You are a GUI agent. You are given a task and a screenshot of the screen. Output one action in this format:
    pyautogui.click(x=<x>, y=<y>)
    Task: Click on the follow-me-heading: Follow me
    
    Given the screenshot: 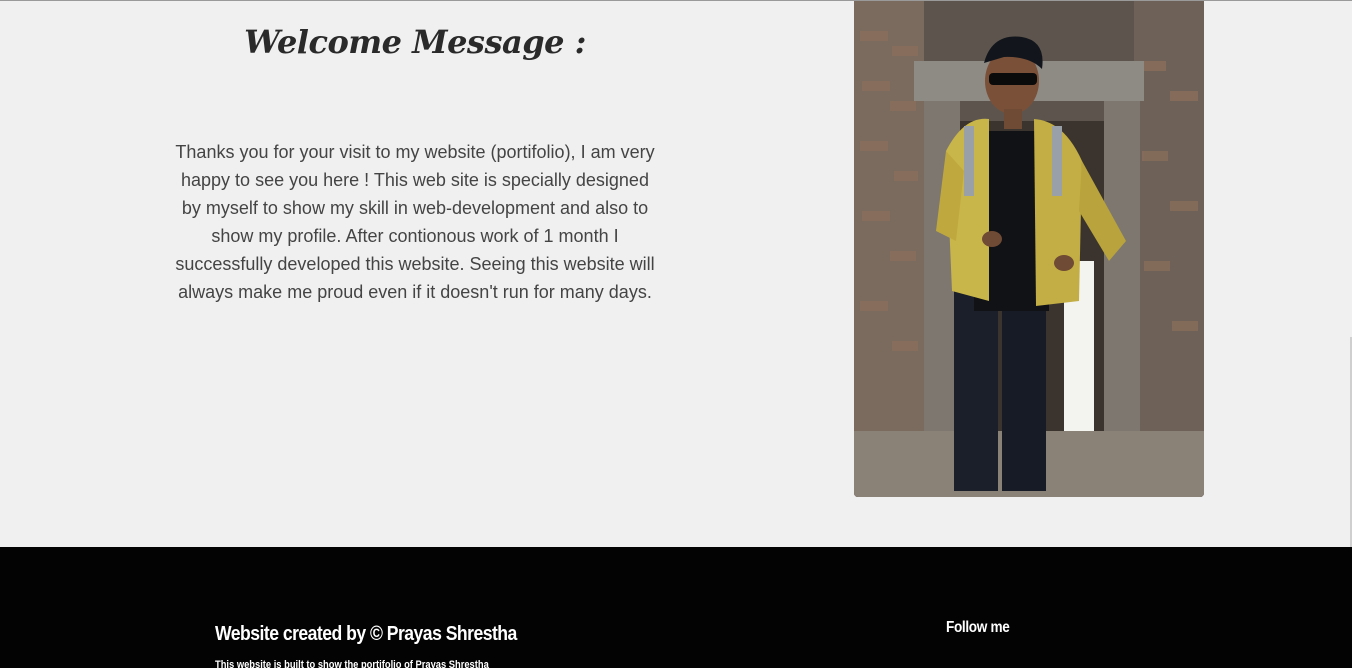 What is the action you would take?
    pyautogui.click(x=978, y=627)
    